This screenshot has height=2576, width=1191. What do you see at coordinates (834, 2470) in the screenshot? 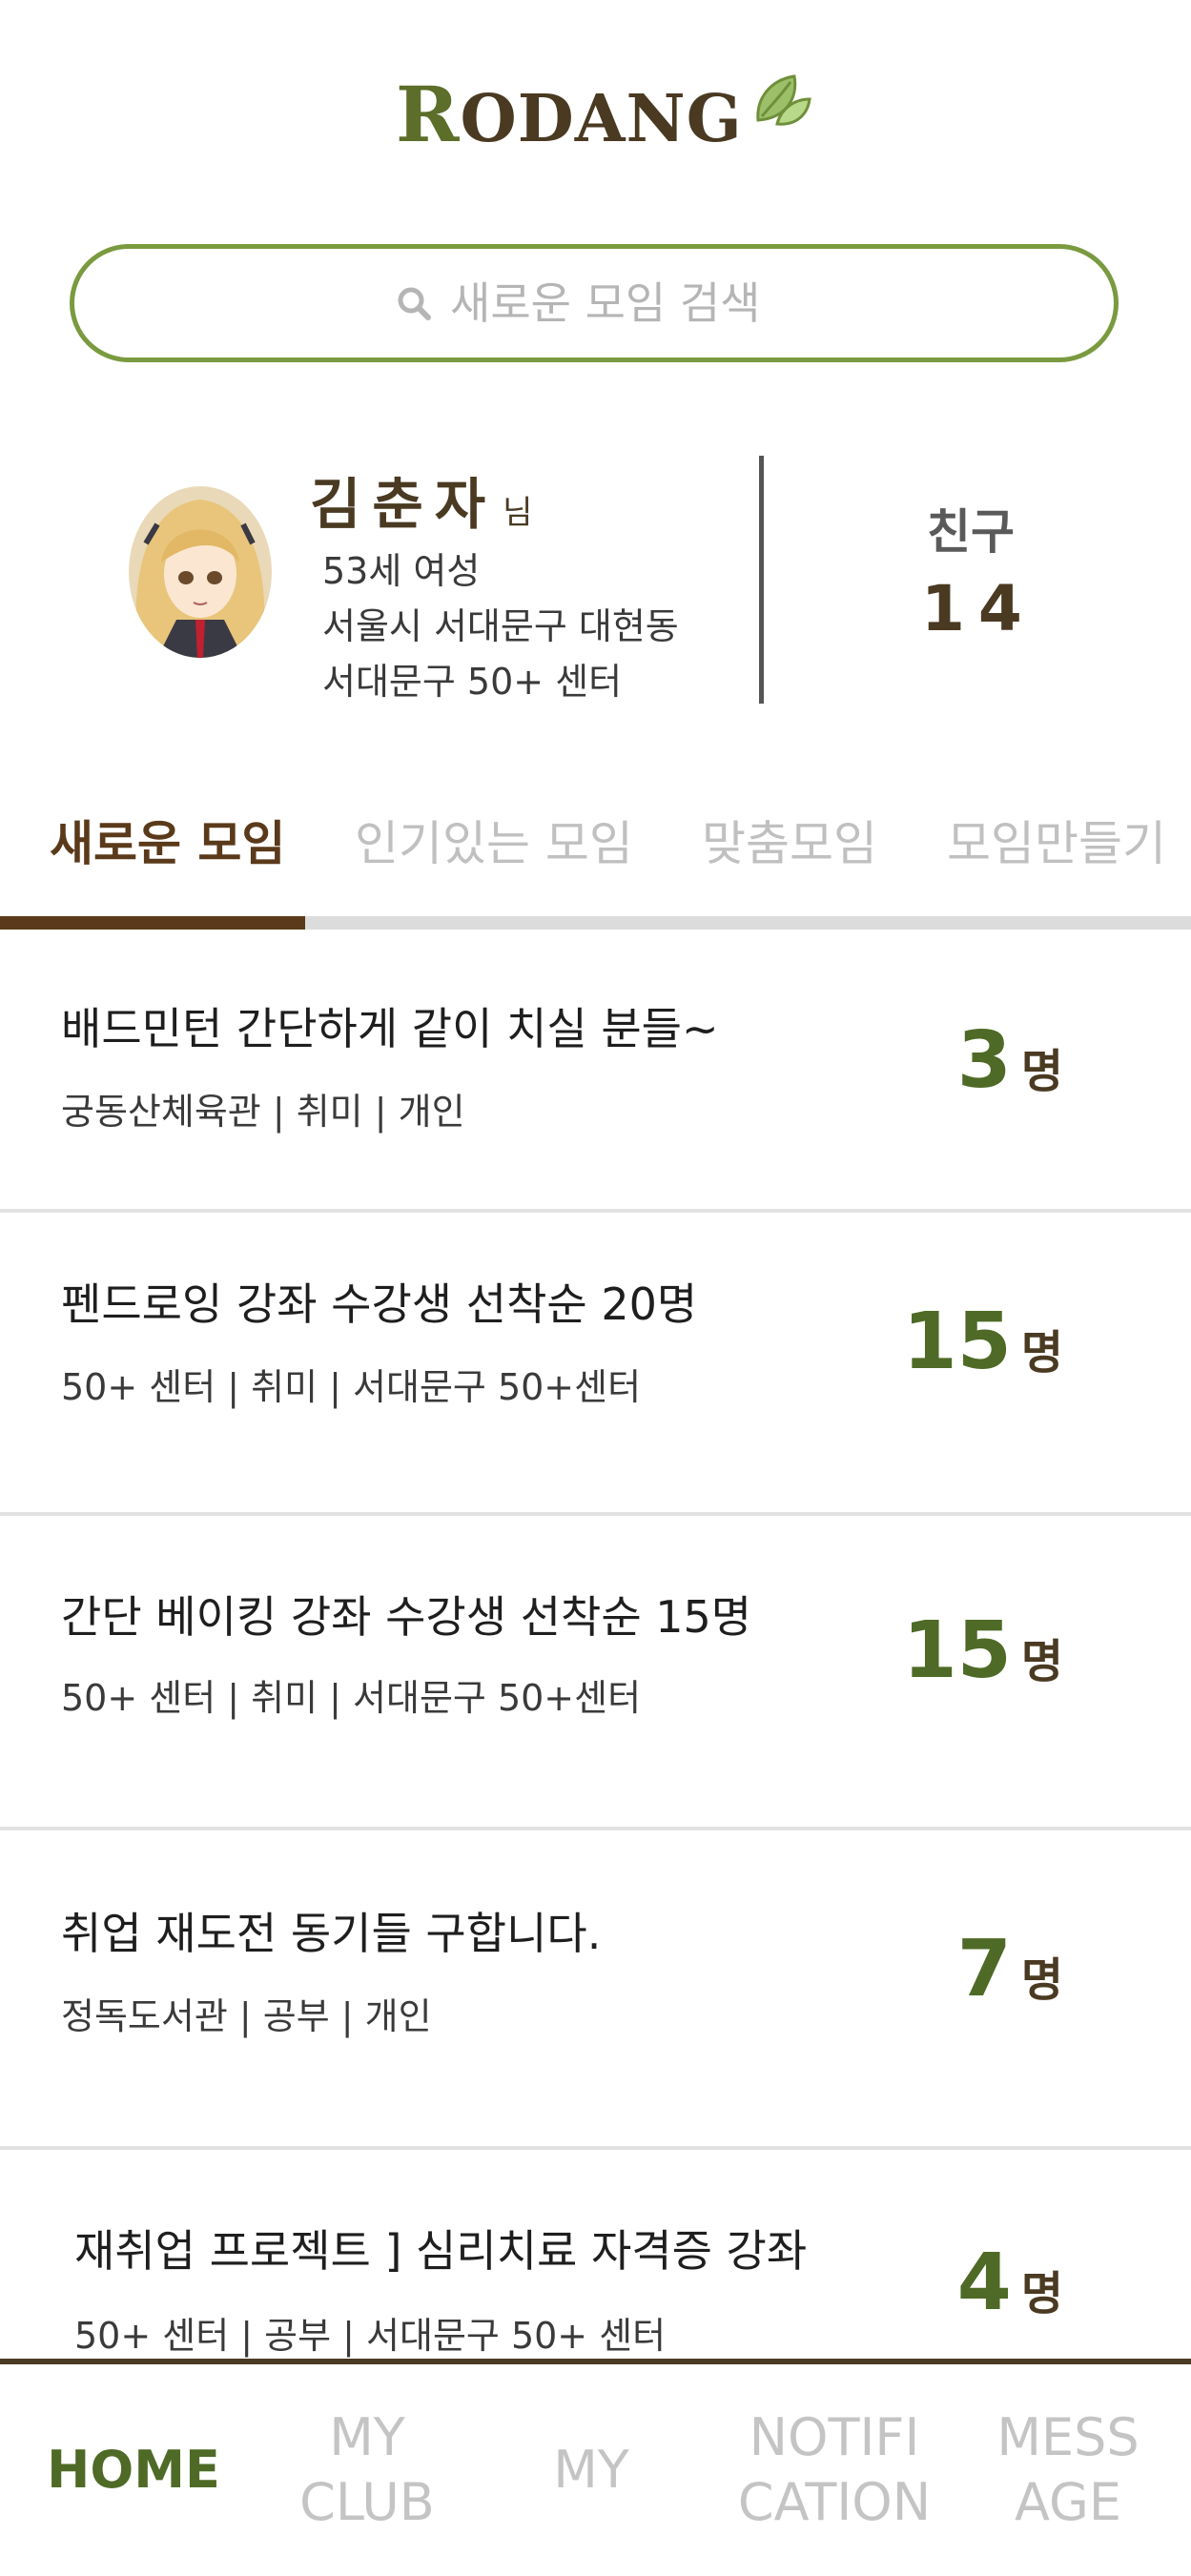
I see `nav-notification: NOTIFI CATION` at bounding box center [834, 2470].